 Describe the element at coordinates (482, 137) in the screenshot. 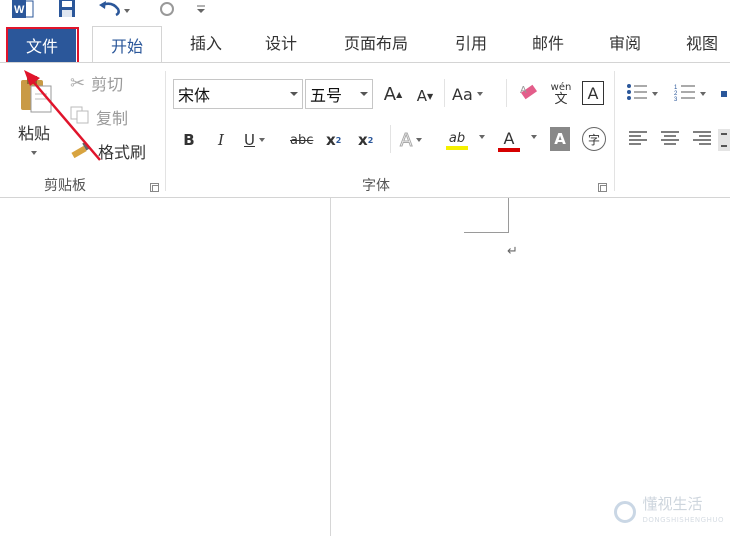

I see `highlight-dropdown-icon` at that location.